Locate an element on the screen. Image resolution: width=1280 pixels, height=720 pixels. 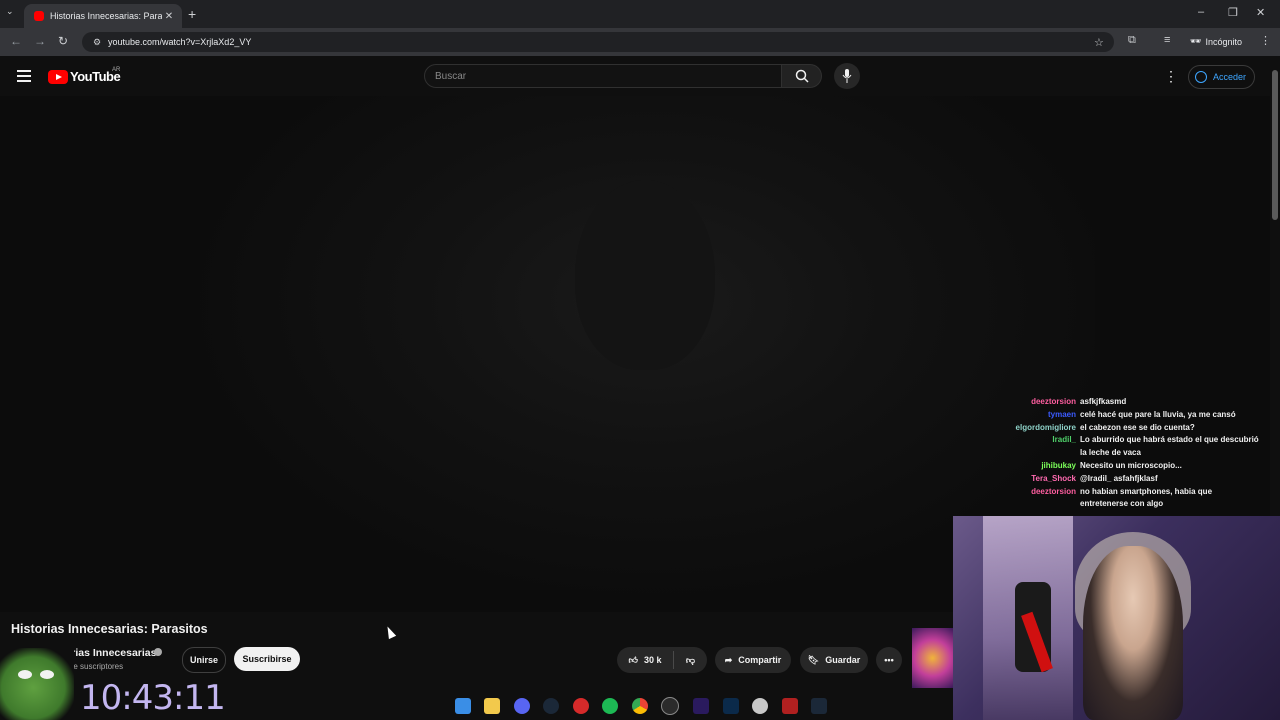
more-horizontal-icon: ••• is located at coordinates (889, 660).